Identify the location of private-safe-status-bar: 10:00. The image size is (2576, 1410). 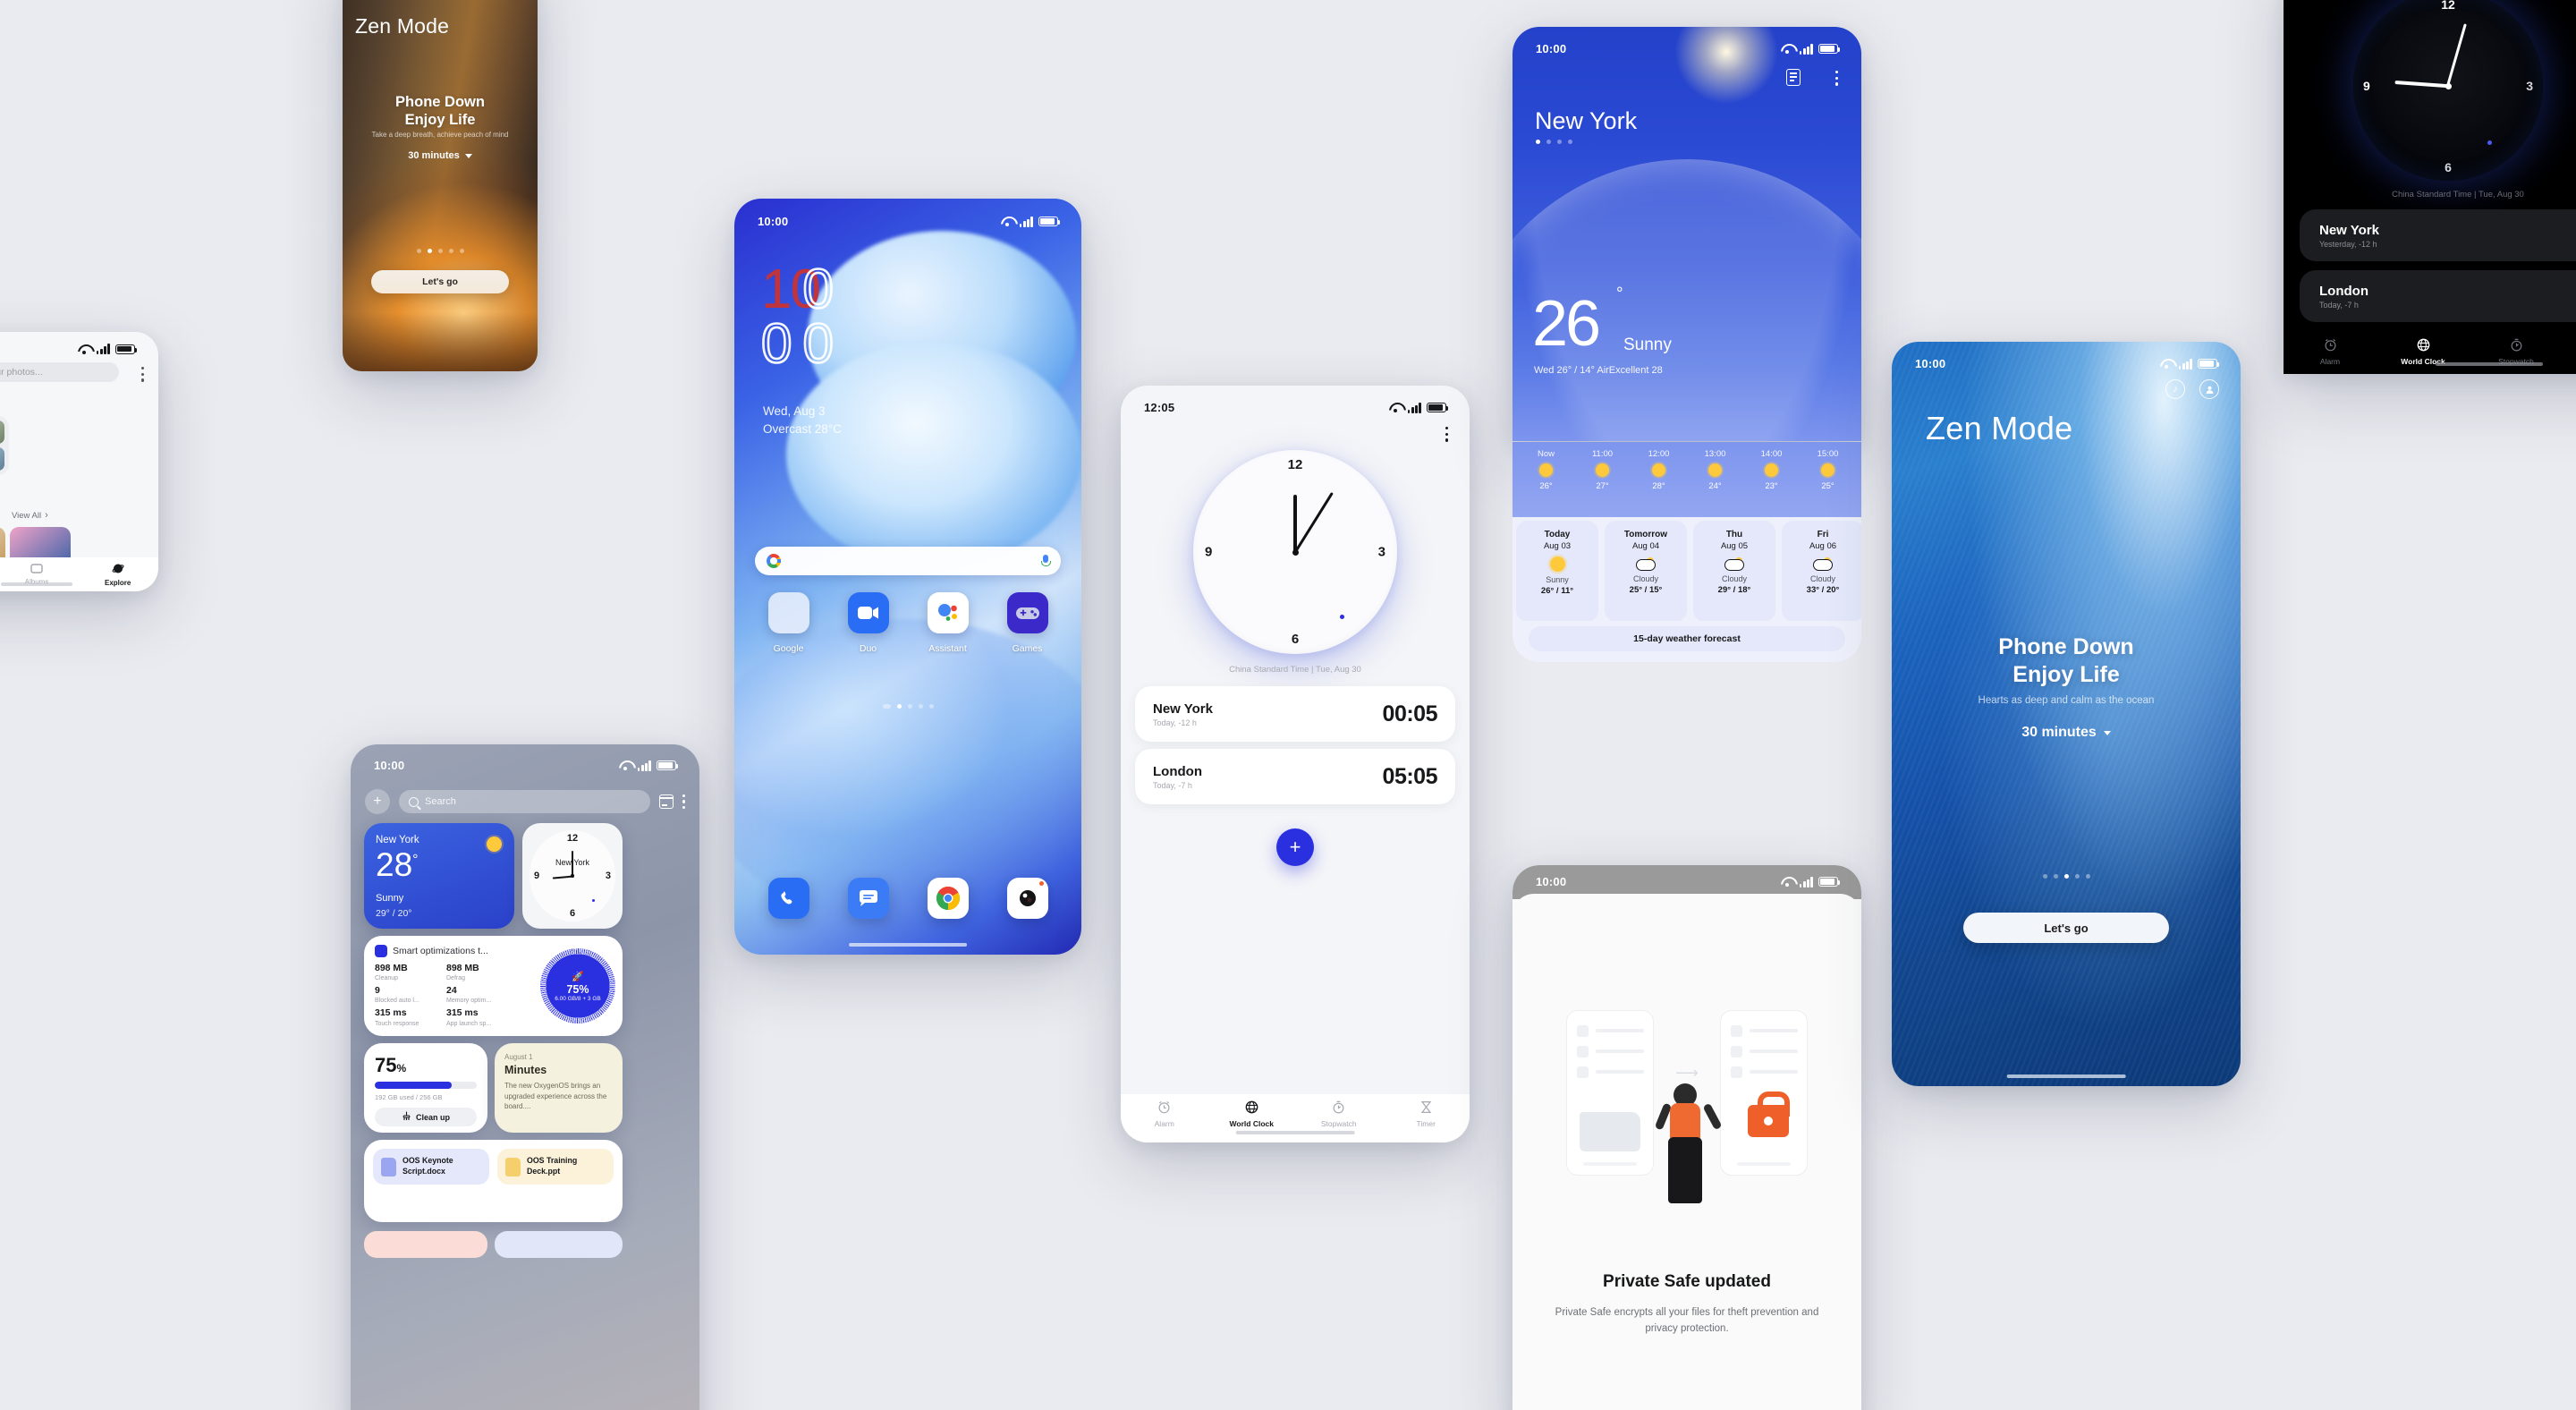
(1687, 882).